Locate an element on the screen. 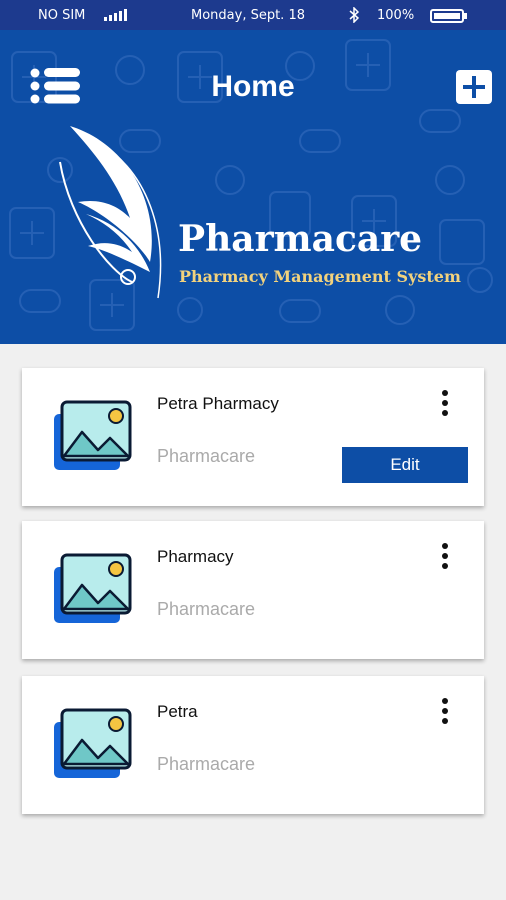  plus-icon is located at coordinates (474, 87).